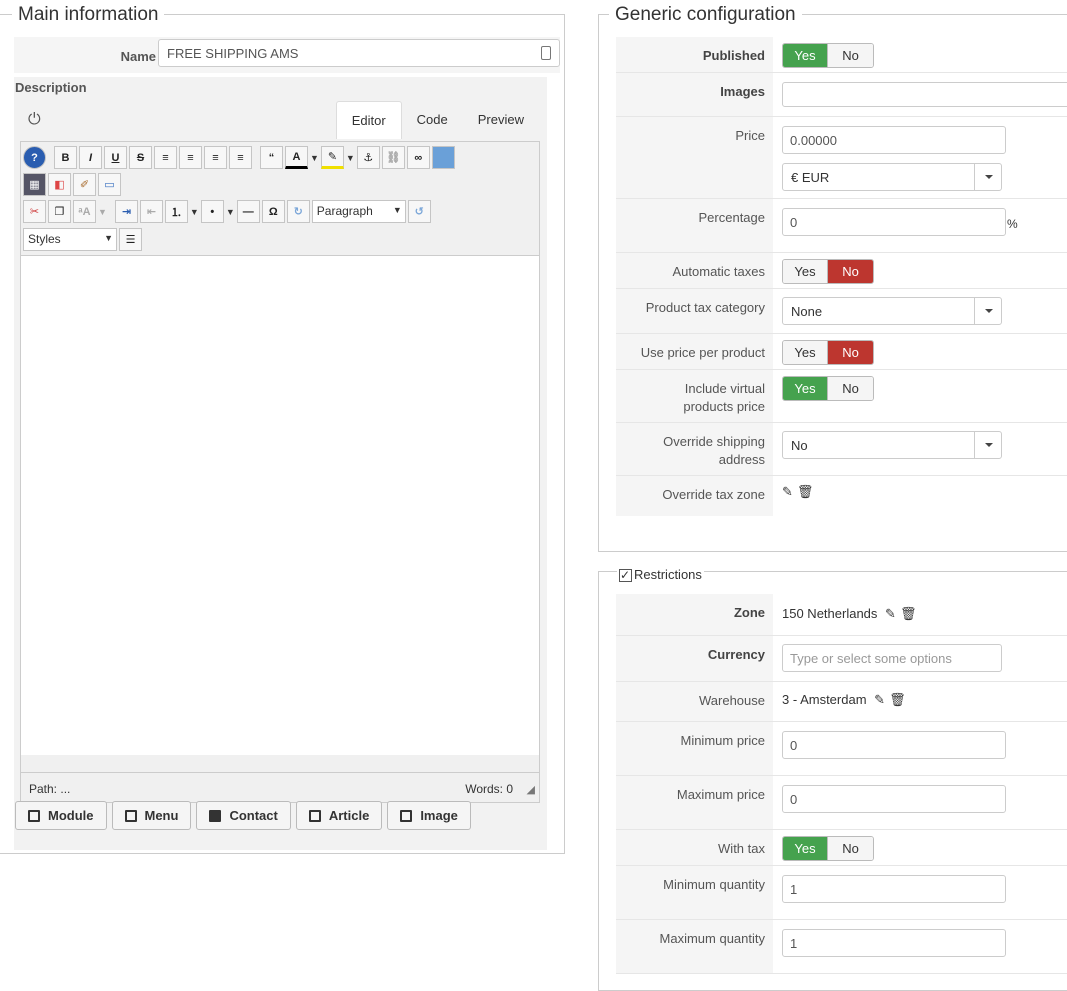 The width and height of the screenshot is (1067, 991). What do you see at coordinates (59, 184) in the screenshot?
I see `eraser-icon: ◧` at bounding box center [59, 184].